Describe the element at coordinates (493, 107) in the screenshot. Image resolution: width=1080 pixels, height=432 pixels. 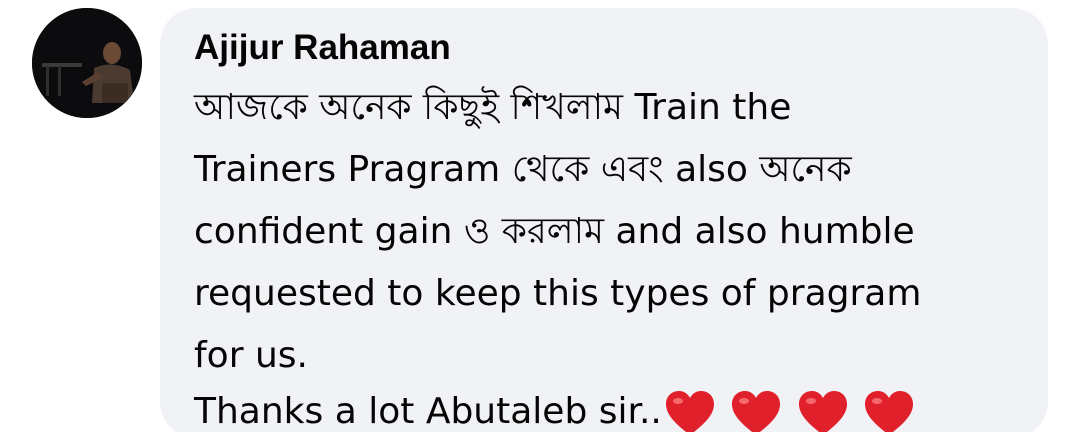
I see `comment-line: আজকে অনেক কিছুই শিখলাম Train the` at that location.